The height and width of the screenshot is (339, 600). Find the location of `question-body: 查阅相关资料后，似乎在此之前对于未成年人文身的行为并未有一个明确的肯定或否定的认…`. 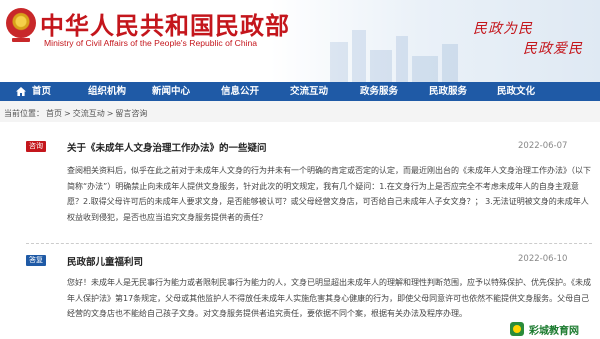

question-body: 查阅相关资料后，似乎在此之前对于未成年人文身的行为并未有一个明确的肯定或否定的认… is located at coordinates (329, 194).